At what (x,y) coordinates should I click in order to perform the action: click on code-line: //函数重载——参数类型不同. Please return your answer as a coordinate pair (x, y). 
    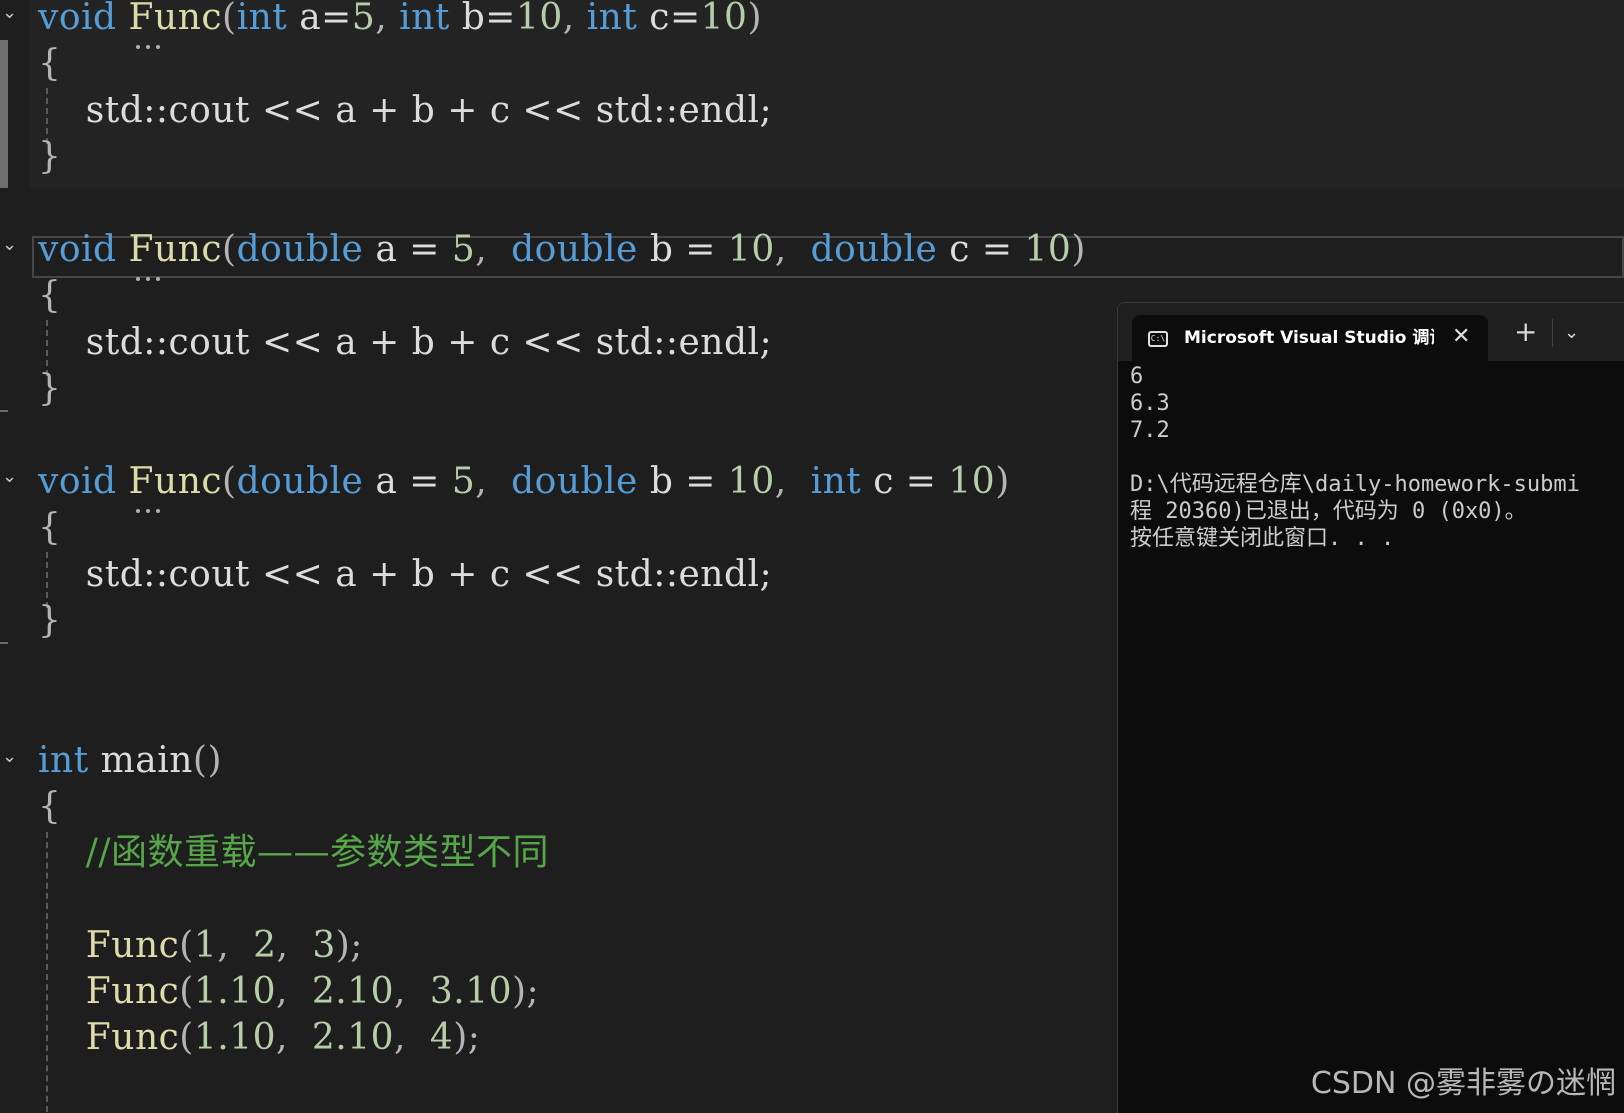
    Looking at the image, I should click on (293, 853).